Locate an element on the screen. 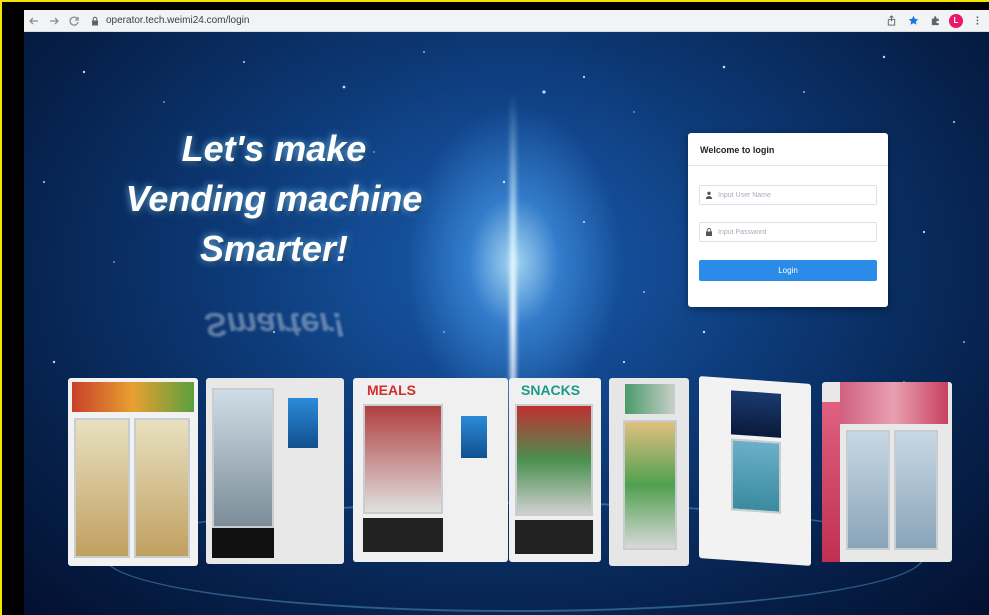  vending-machine-snacks: SNACKS is located at coordinates (555, 470).